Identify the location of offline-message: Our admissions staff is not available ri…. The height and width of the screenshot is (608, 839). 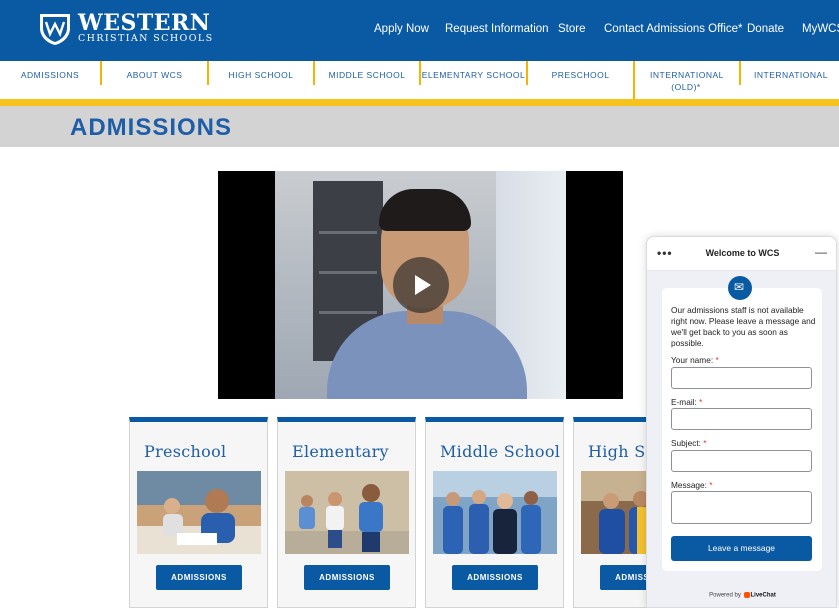
(743, 326).